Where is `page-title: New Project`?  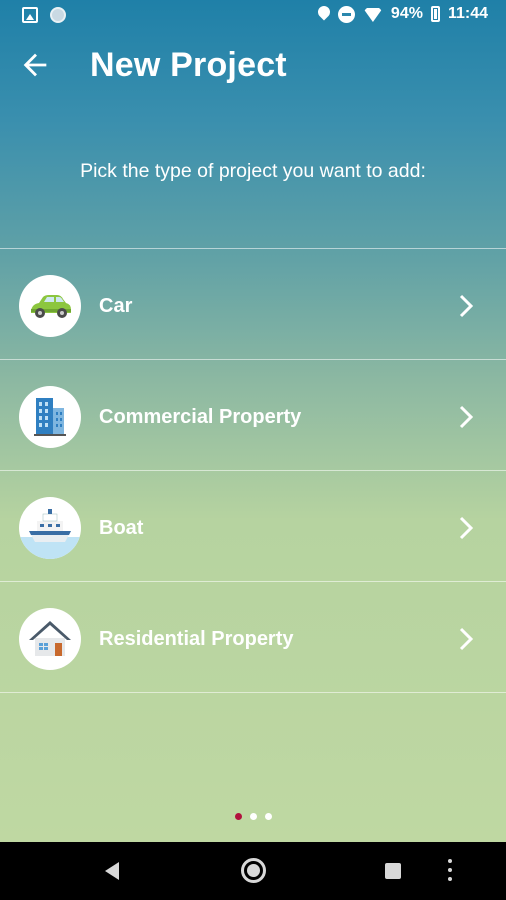
page-title: New Project is located at coordinates (188, 65).